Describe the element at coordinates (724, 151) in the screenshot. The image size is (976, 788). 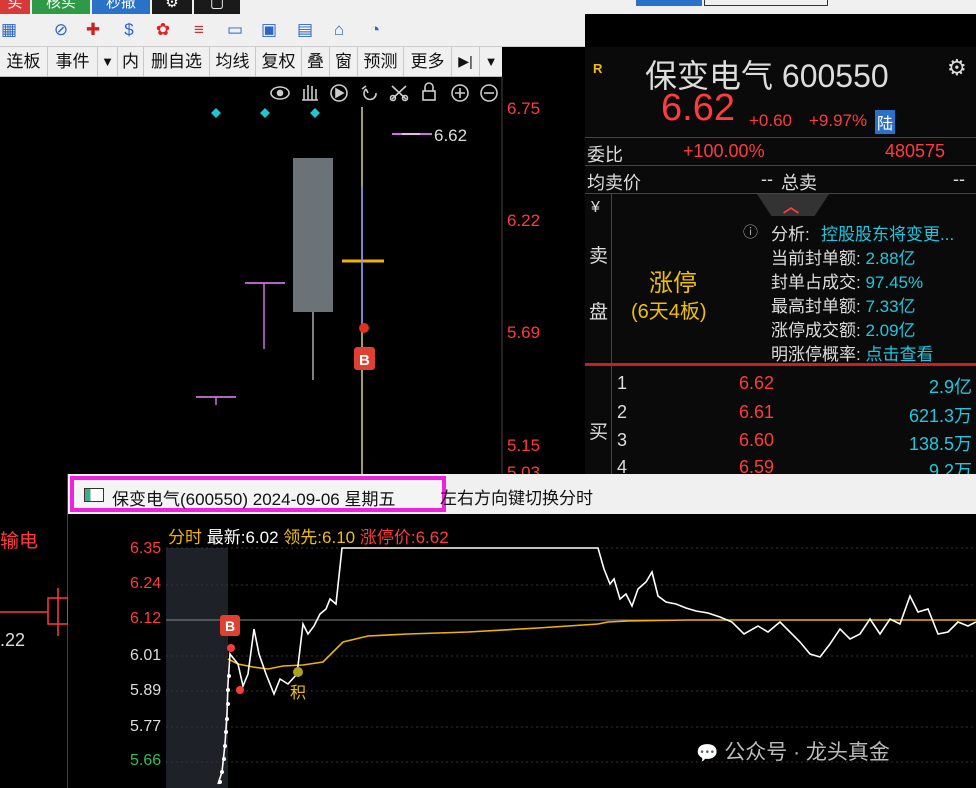
I see `weibi-value: +100.00%` at that location.